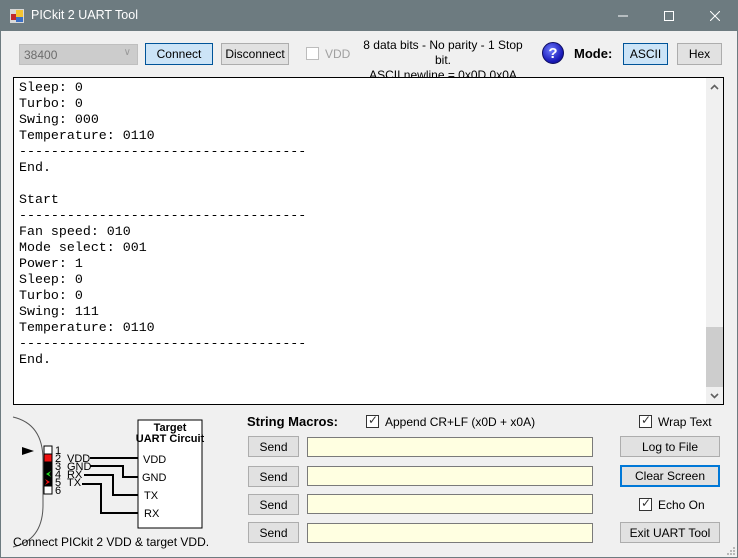 The image size is (738, 558). Describe the element at coordinates (152, 514) in the screenshot. I see `target-pin-rx: RX` at that location.